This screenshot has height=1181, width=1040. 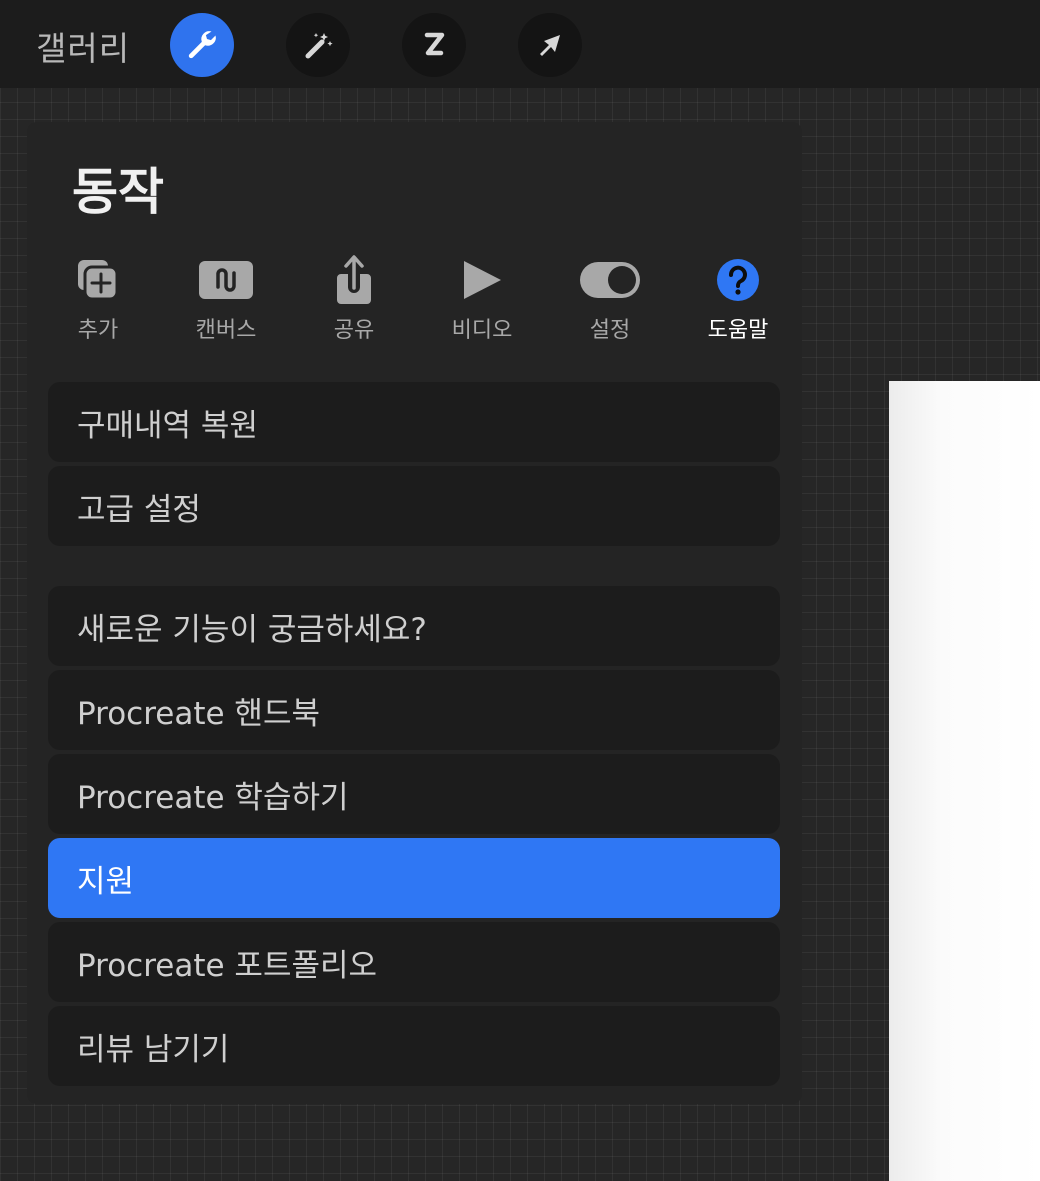 I want to click on tab-help: 도움말, so click(x=738, y=299).